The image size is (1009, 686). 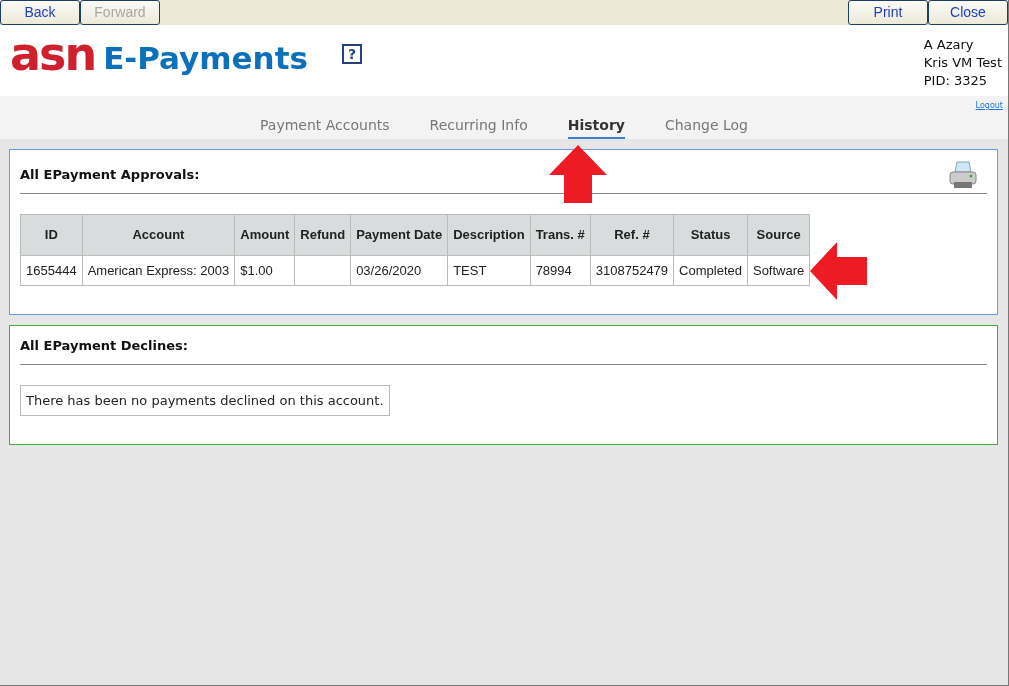 What do you see at coordinates (710, 270) in the screenshot?
I see `table-cell: Completed` at bounding box center [710, 270].